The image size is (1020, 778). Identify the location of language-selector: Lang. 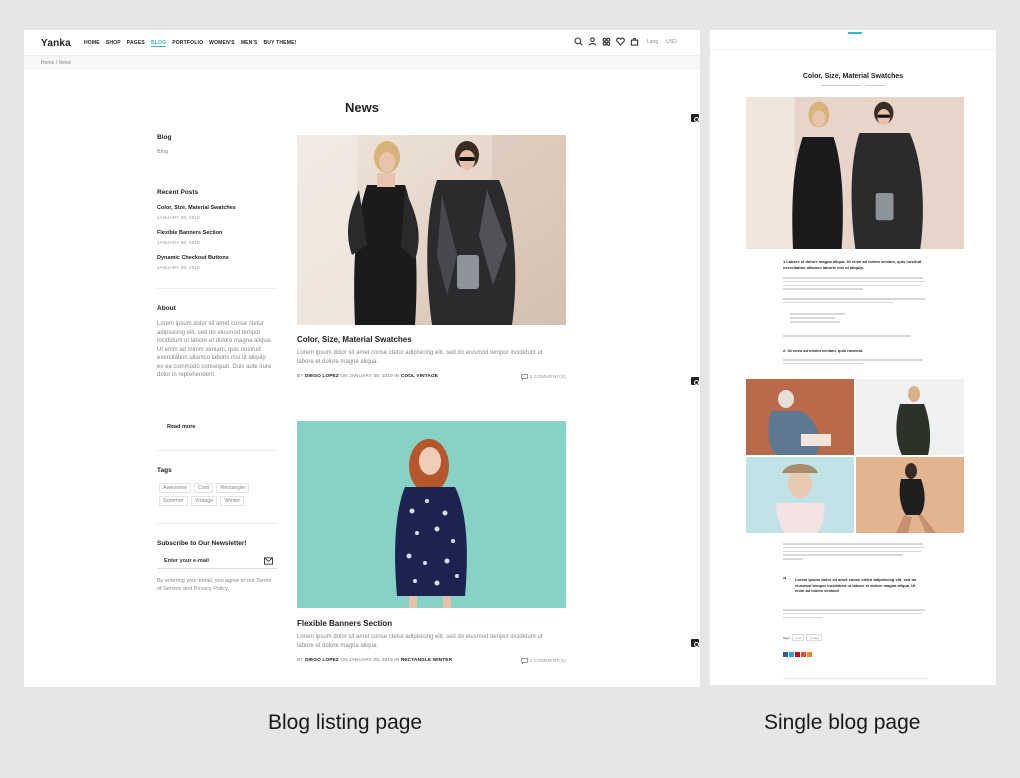
(652, 42).